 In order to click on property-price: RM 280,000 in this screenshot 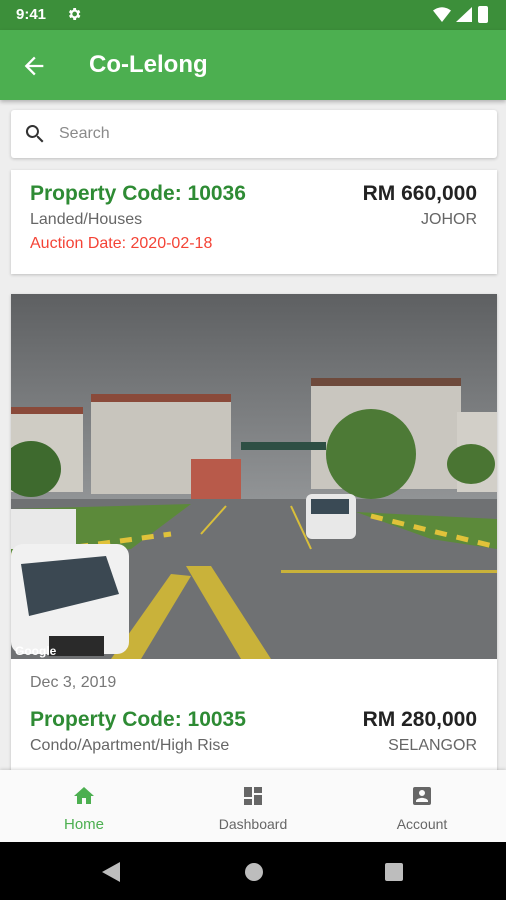, I will do `click(419, 719)`.